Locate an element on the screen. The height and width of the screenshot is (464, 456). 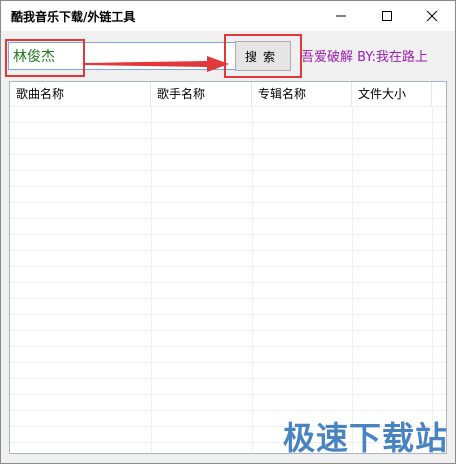
maximize-icon is located at coordinates (387, 16).